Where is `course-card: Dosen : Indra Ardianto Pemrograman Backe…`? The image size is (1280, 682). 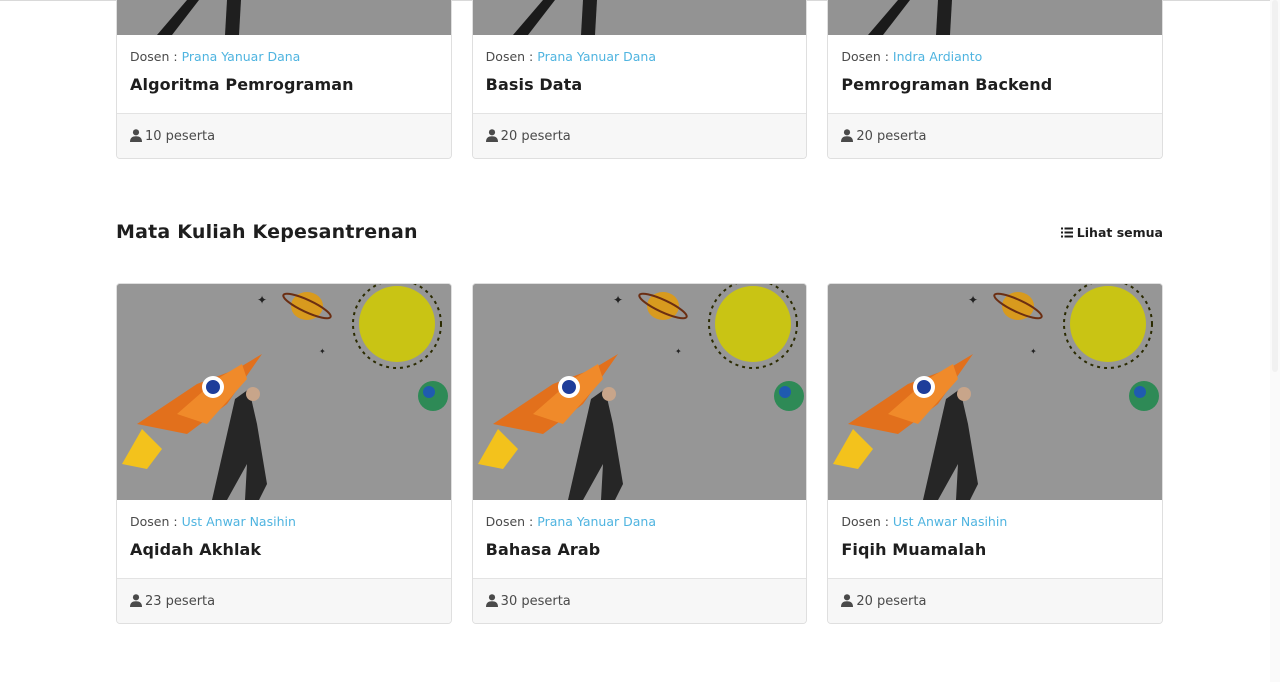 course-card: Dosen : Indra Ardianto Pemrograman Backe… is located at coordinates (995, 79).